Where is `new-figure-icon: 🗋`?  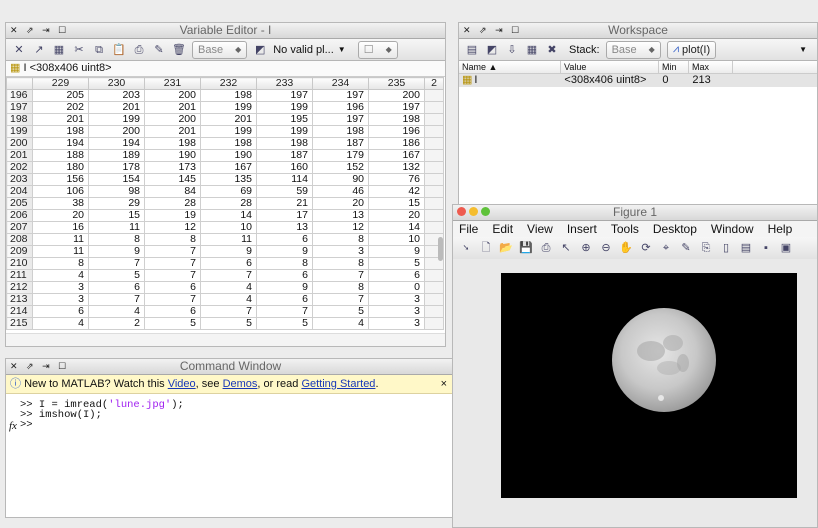
new-figure-icon: 🗋 is located at coordinates (486, 248).